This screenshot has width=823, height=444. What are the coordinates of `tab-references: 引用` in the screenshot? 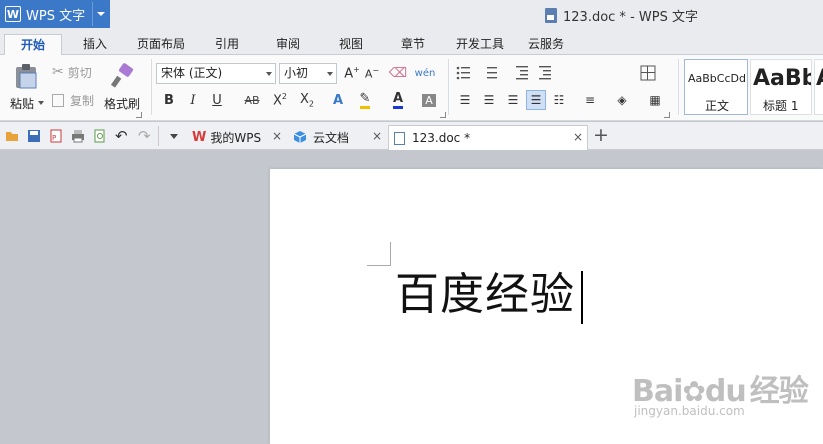 It's located at (227, 44).